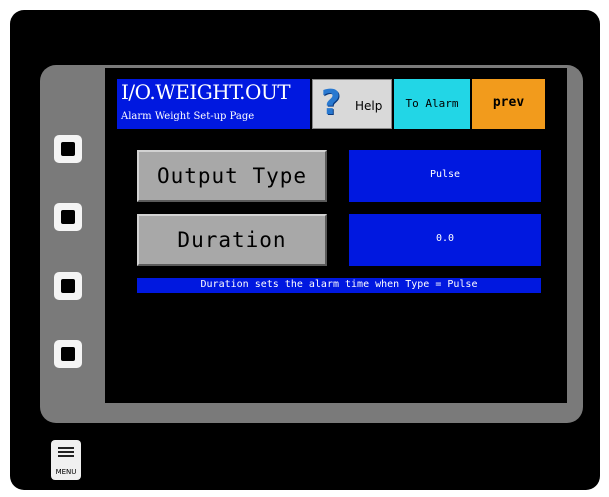 This screenshot has height=497, width=609. What do you see at coordinates (369, 106) in the screenshot?
I see `help-label: Help` at bounding box center [369, 106].